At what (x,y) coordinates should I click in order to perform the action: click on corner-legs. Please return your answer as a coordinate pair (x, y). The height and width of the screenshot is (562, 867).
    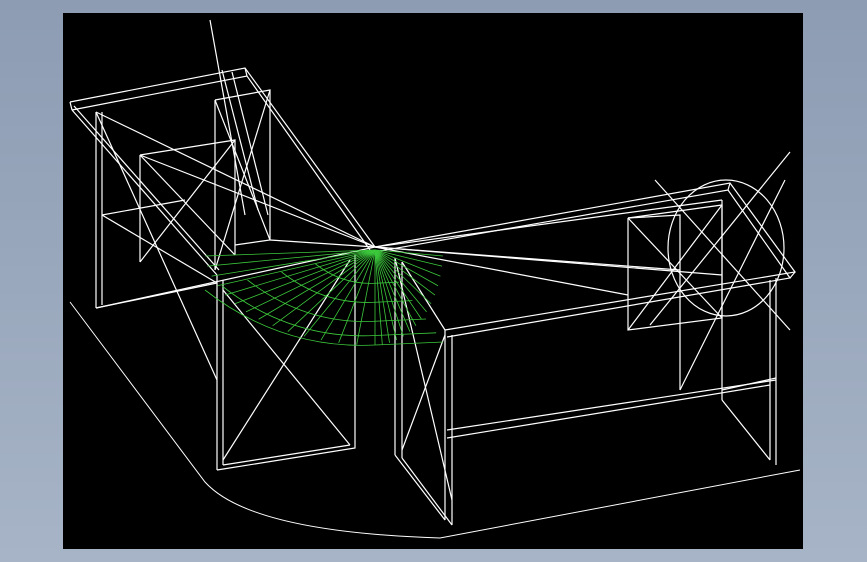
    Looking at the image, I should click on (334, 390).